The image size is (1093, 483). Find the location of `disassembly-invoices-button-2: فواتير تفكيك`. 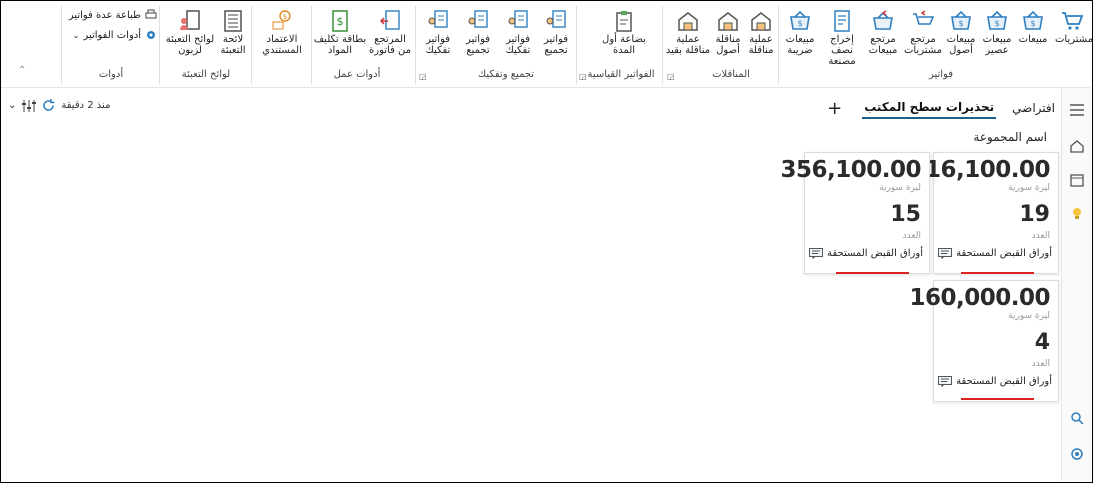

disassembly-invoices-button-2: فواتير تفكيك is located at coordinates (438, 32).